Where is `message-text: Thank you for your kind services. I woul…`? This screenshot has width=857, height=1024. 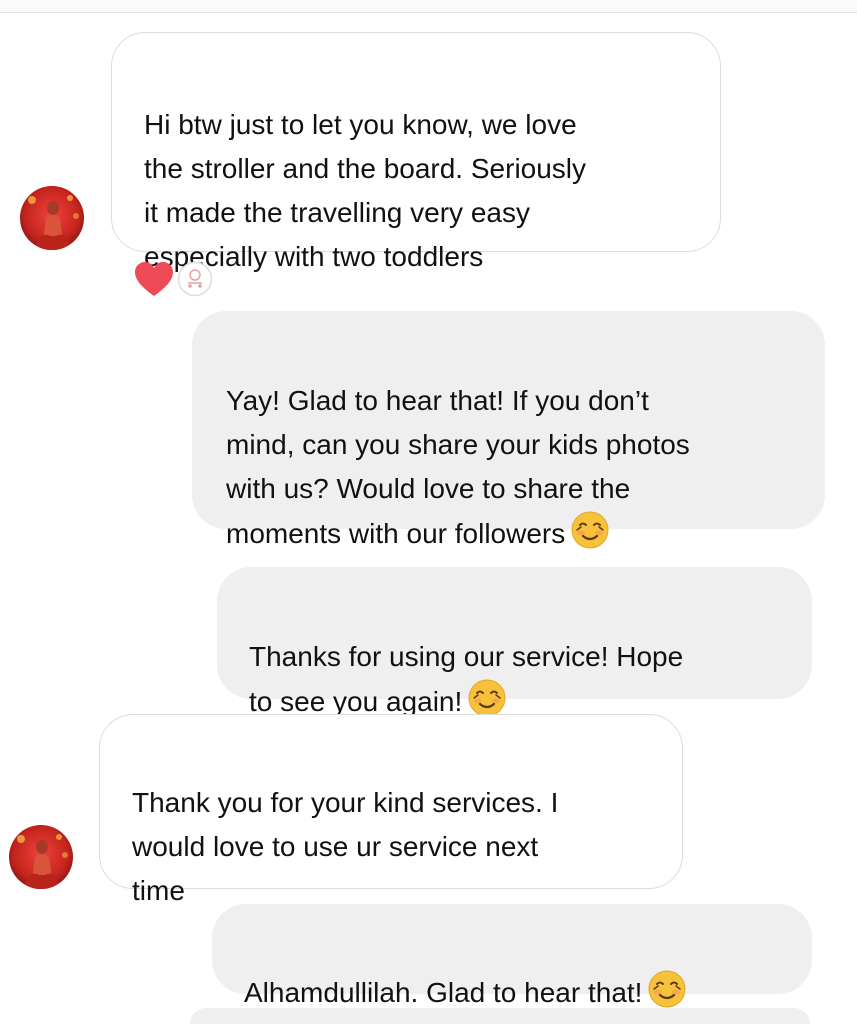 message-text: Thank you for your kind services. I woul… is located at coordinates (345, 846).